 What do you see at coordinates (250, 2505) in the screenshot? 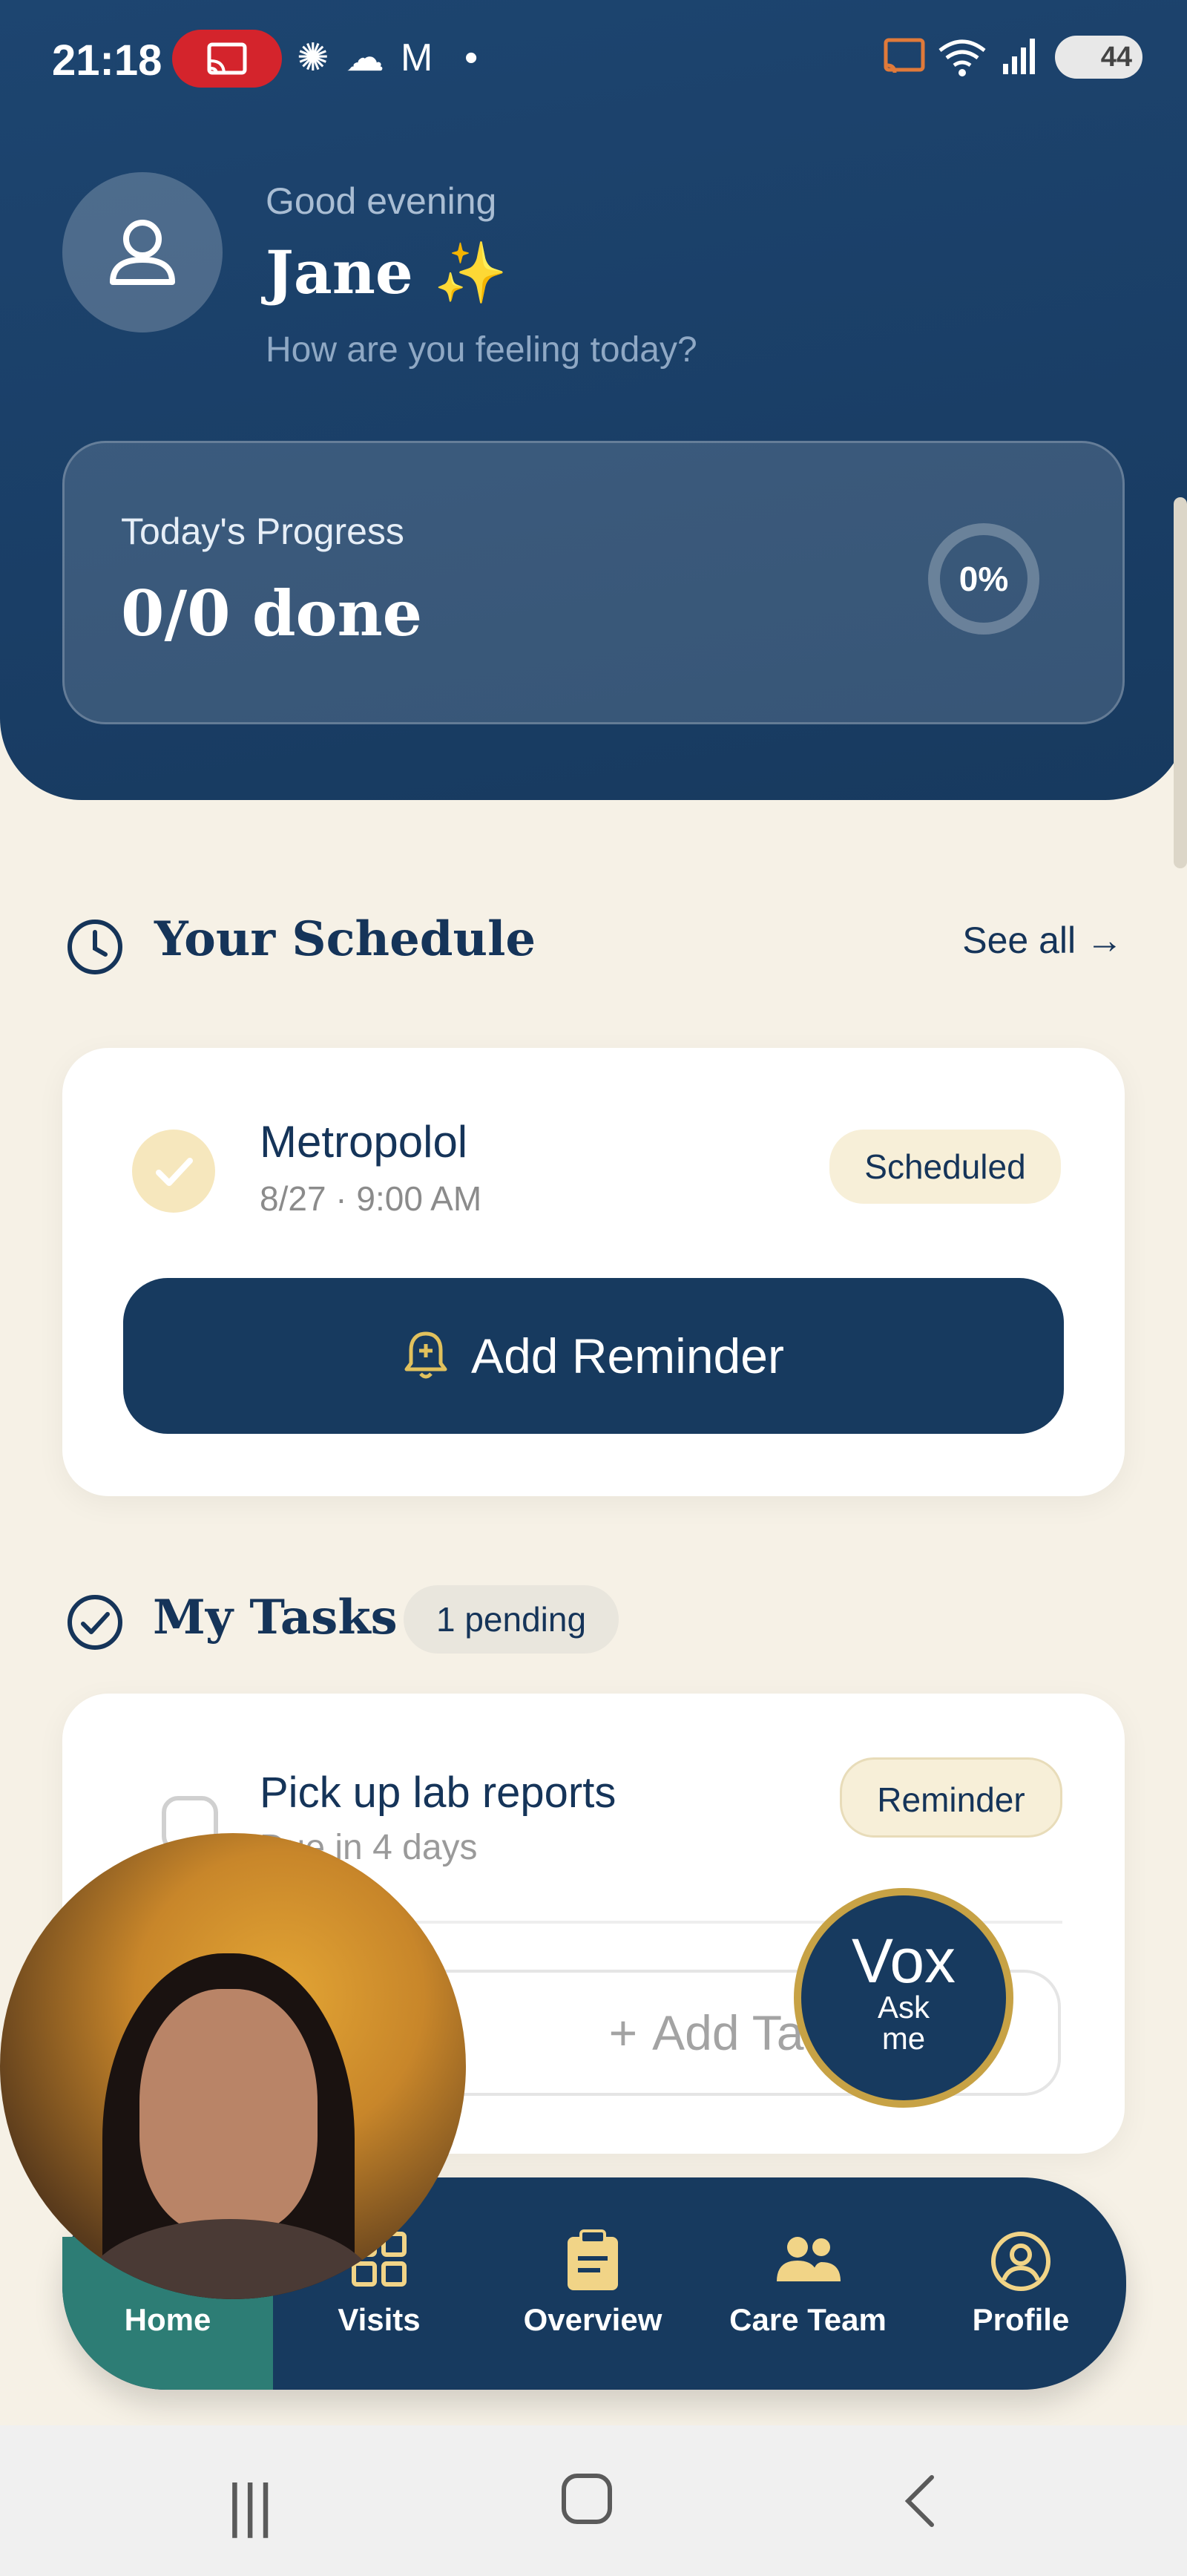
I see `recents-icon: |||` at bounding box center [250, 2505].